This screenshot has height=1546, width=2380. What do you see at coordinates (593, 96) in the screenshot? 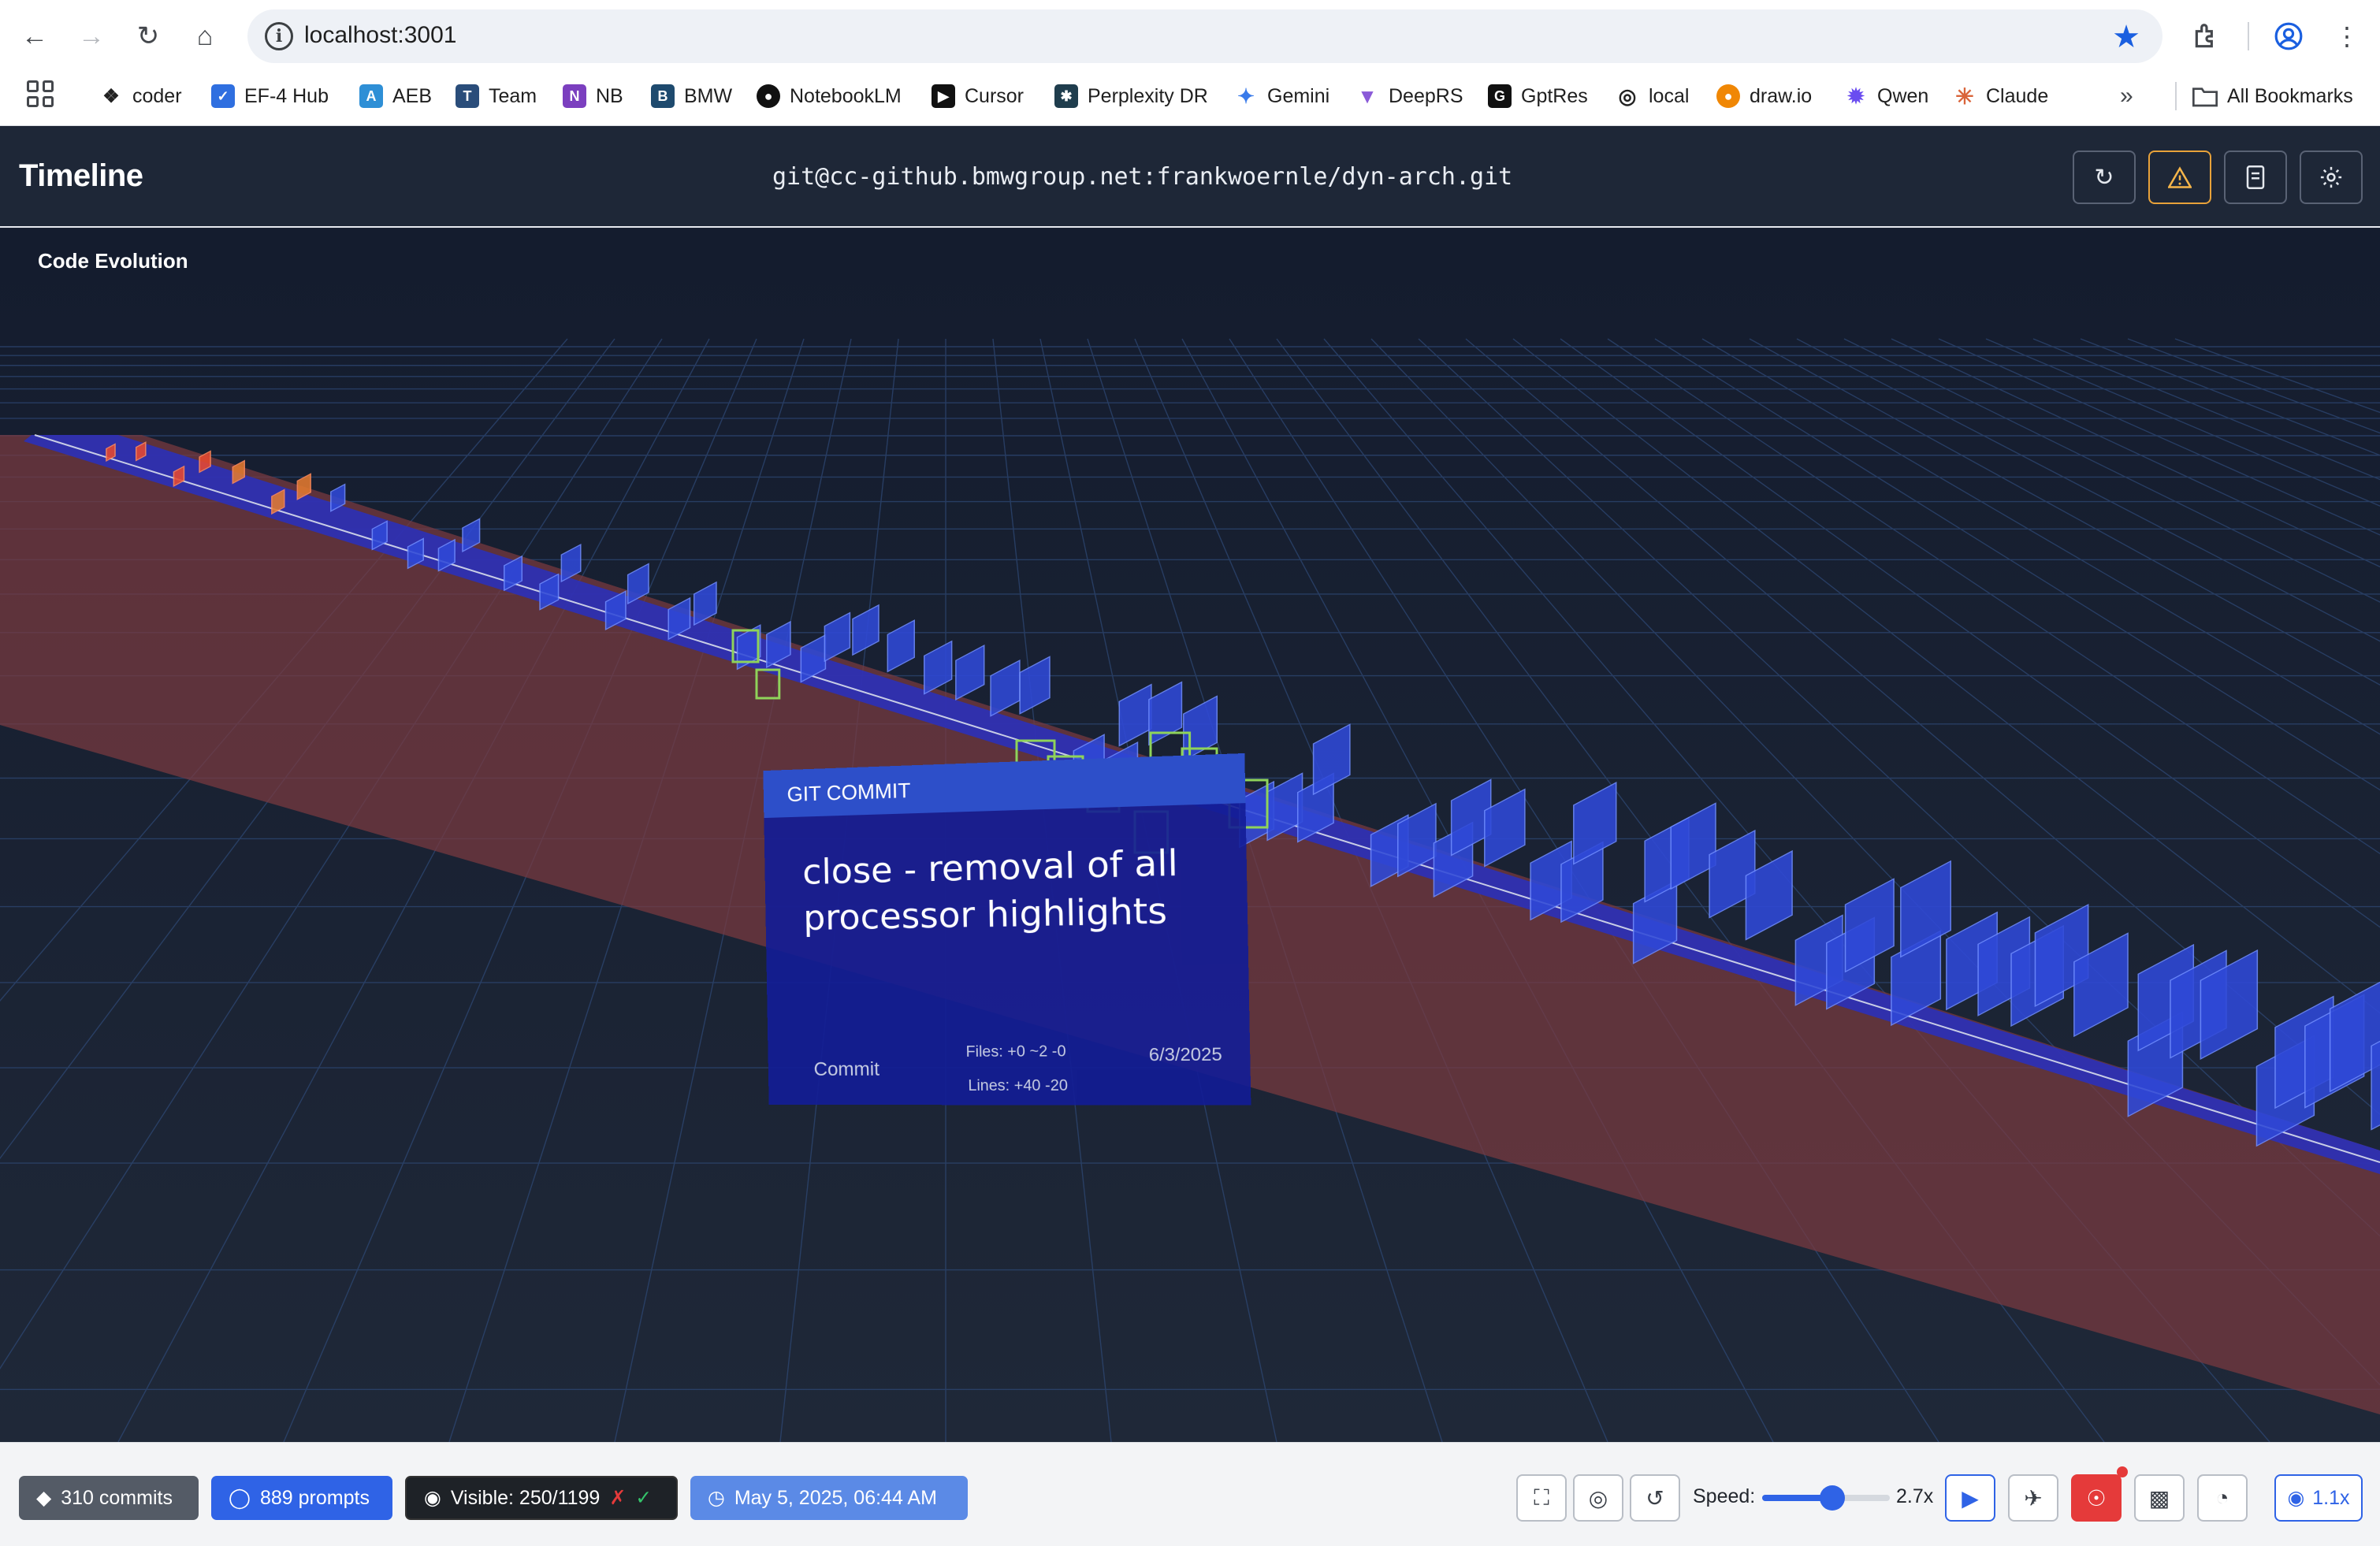
I see `bookmark-nb: N NB` at bounding box center [593, 96].